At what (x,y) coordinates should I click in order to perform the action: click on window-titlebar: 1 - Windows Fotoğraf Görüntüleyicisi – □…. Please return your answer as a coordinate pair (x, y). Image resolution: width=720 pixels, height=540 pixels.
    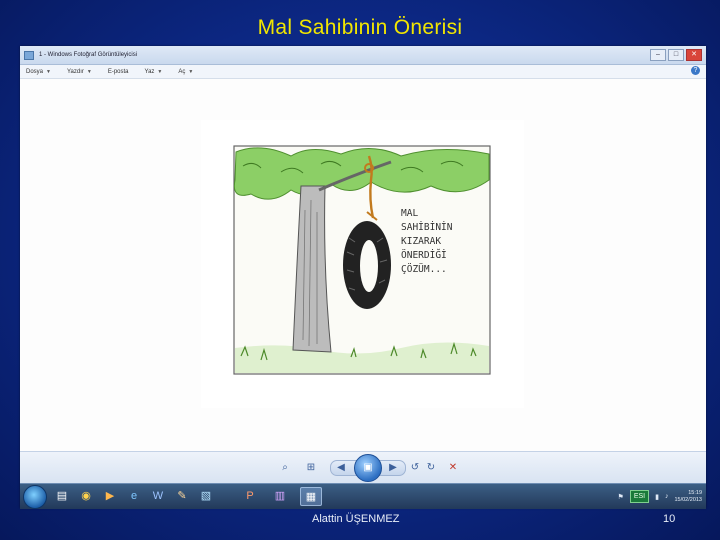
    Looking at the image, I should click on (363, 55).